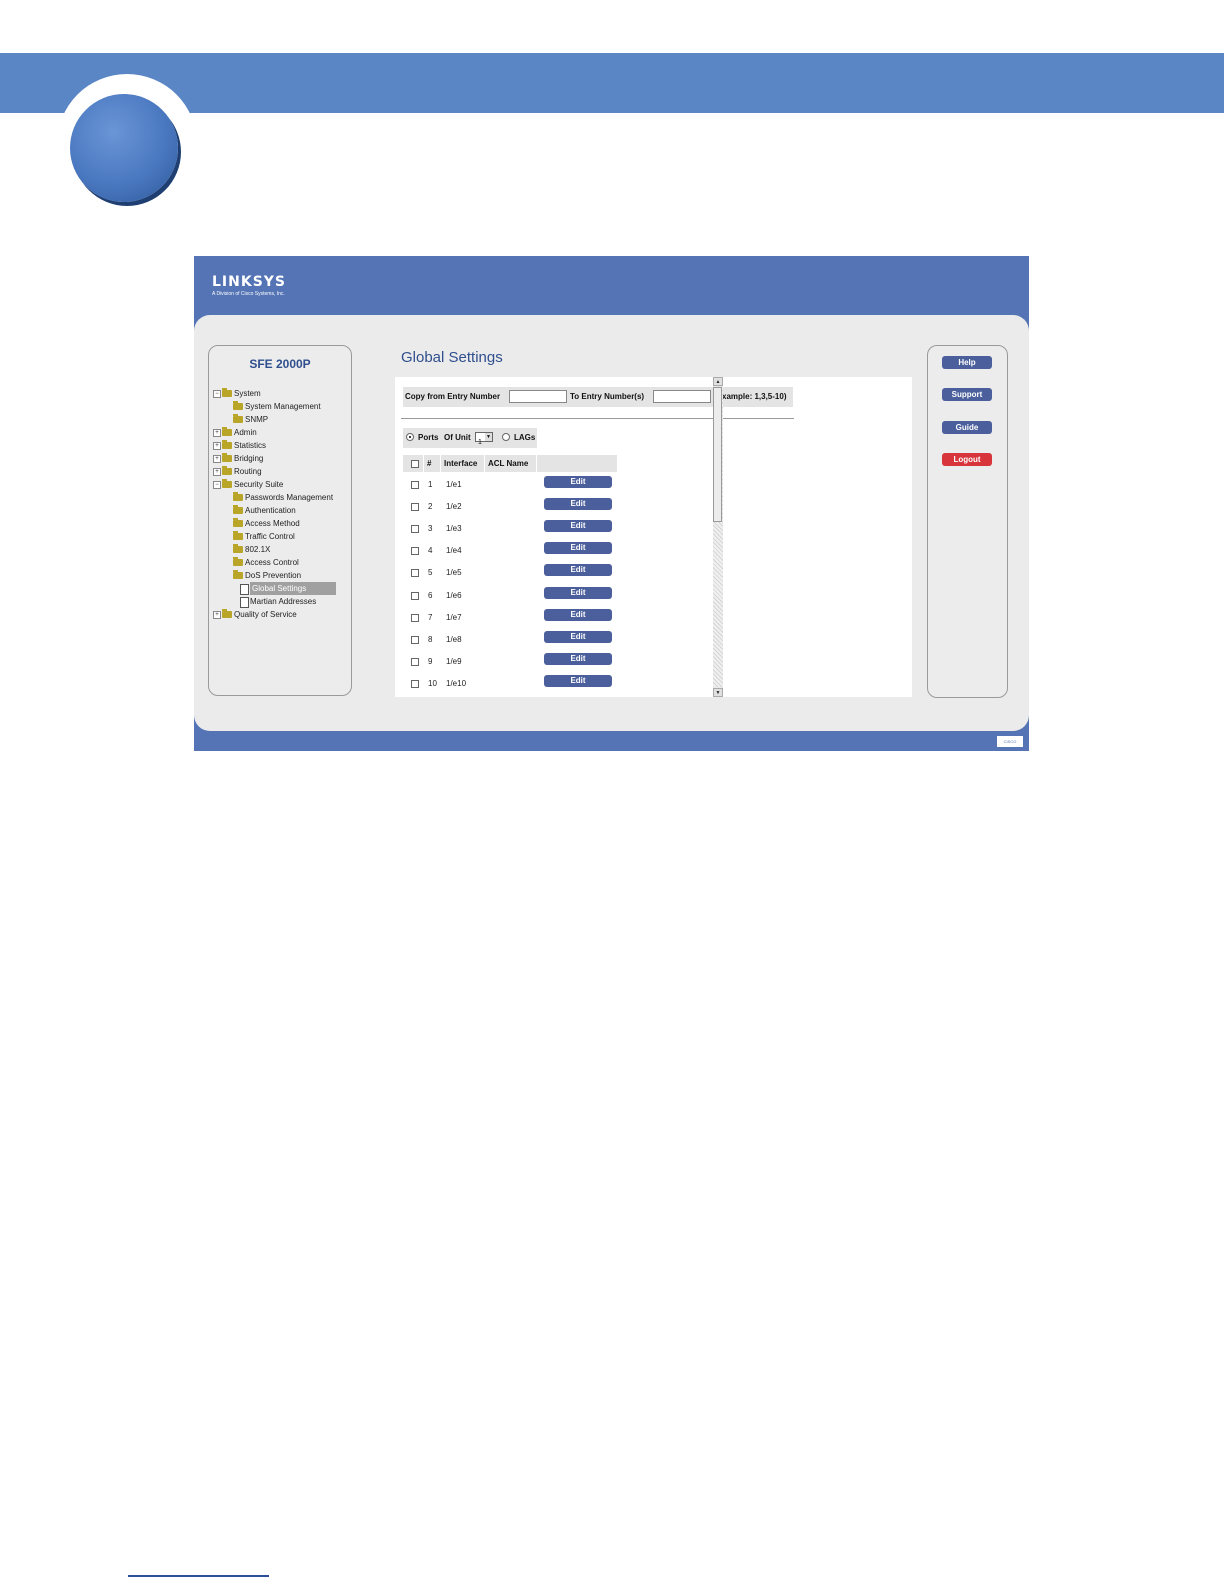 Image resolution: width=1224 pixels, height=1584 pixels. Describe the element at coordinates (967, 427) in the screenshot. I see `guide-button: Guide` at that location.